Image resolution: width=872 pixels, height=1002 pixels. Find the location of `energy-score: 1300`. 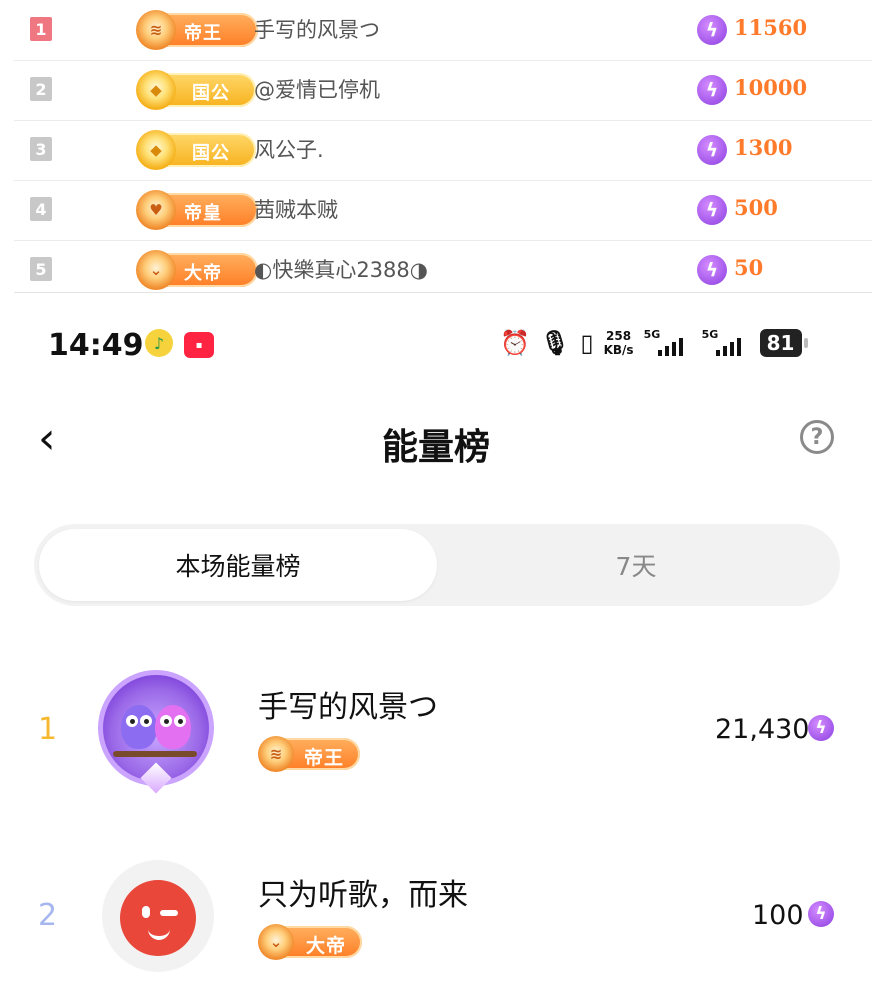

energy-score: 1300 is located at coordinates (763, 147).